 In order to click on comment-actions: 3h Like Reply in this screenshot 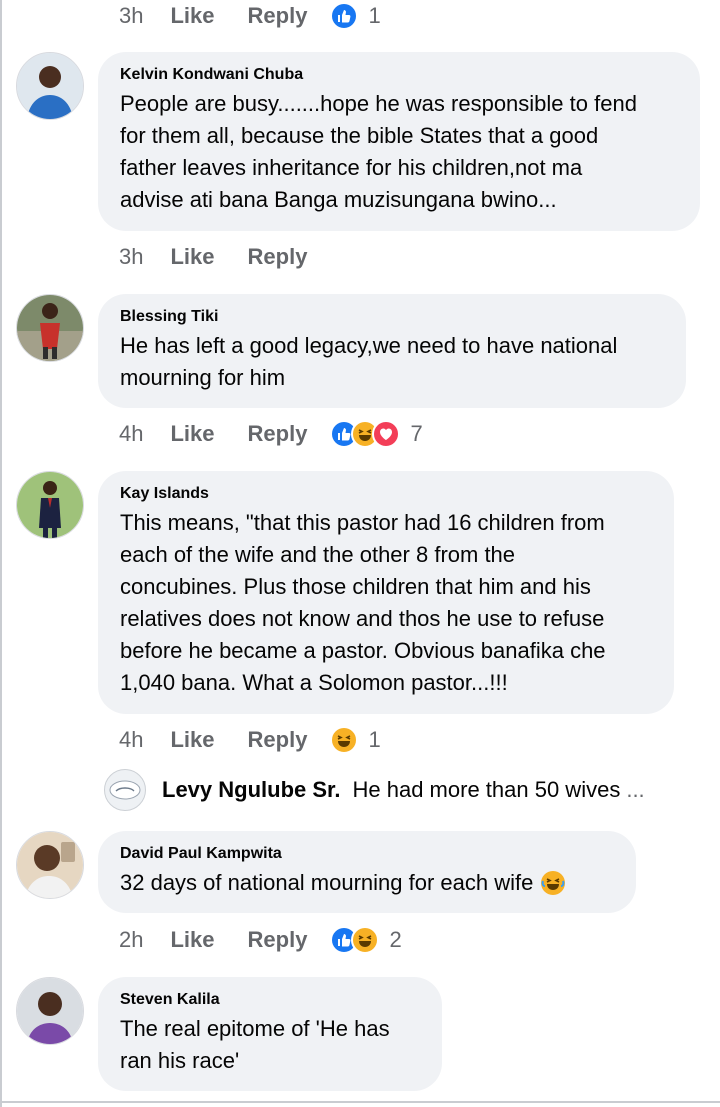, I will do `click(229, 257)`.